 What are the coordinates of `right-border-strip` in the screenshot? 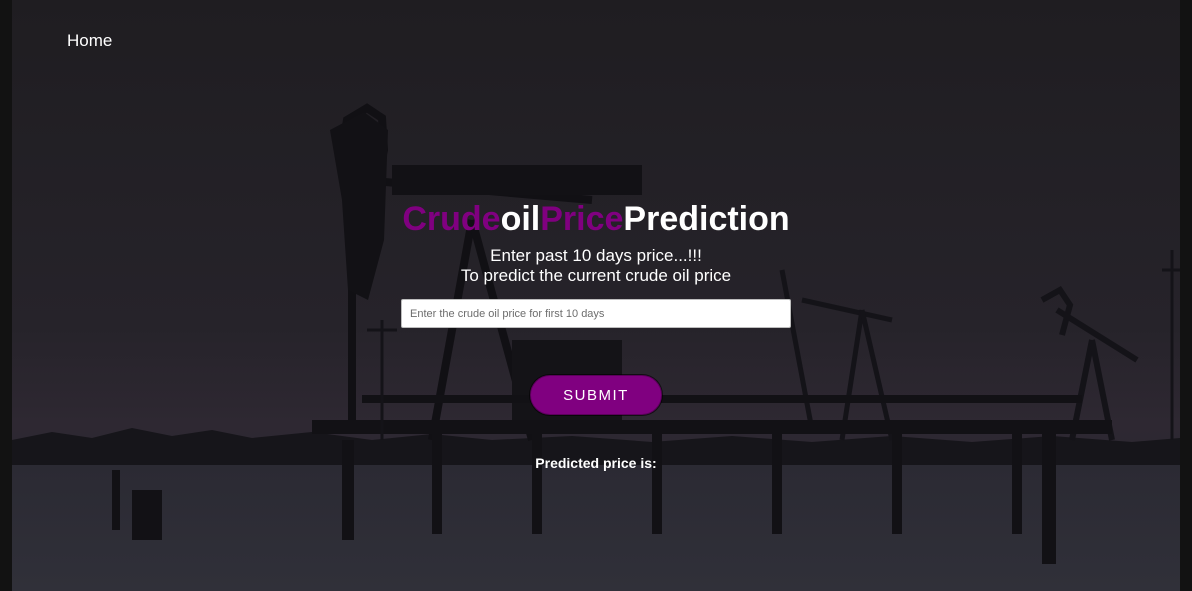 It's located at (1186, 295).